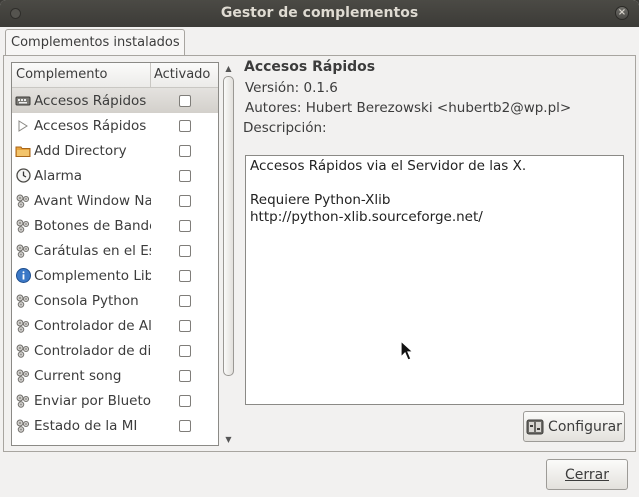 The width and height of the screenshot is (639, 497). Describe the element at coordinates (535, 426) in the screenshot. I see `configure-icon` at that location.